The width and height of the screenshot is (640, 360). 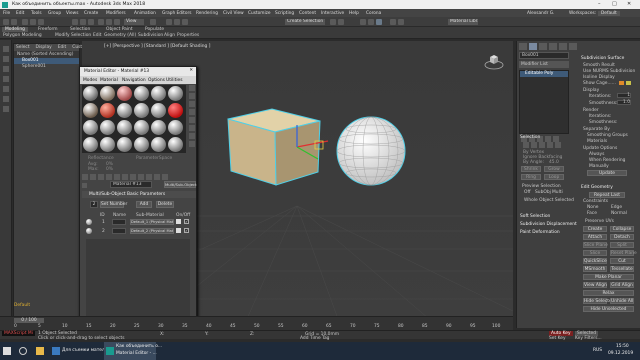 What do you see at coordinates (622, 285) in the screenshot?
I see `grid-align-button: Grid Align` at bounding box center [622, 285].